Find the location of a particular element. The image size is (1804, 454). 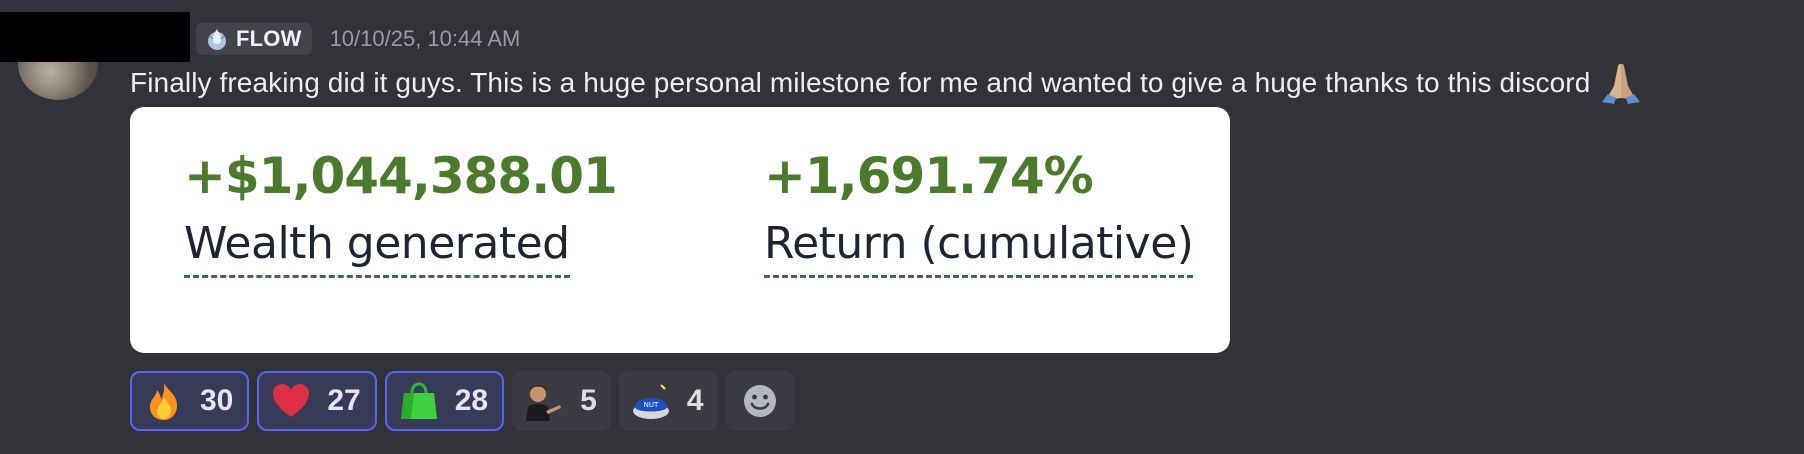

message-header: FLOW 10/10/25, 10:44 AM is located at coordinates (358, 39).